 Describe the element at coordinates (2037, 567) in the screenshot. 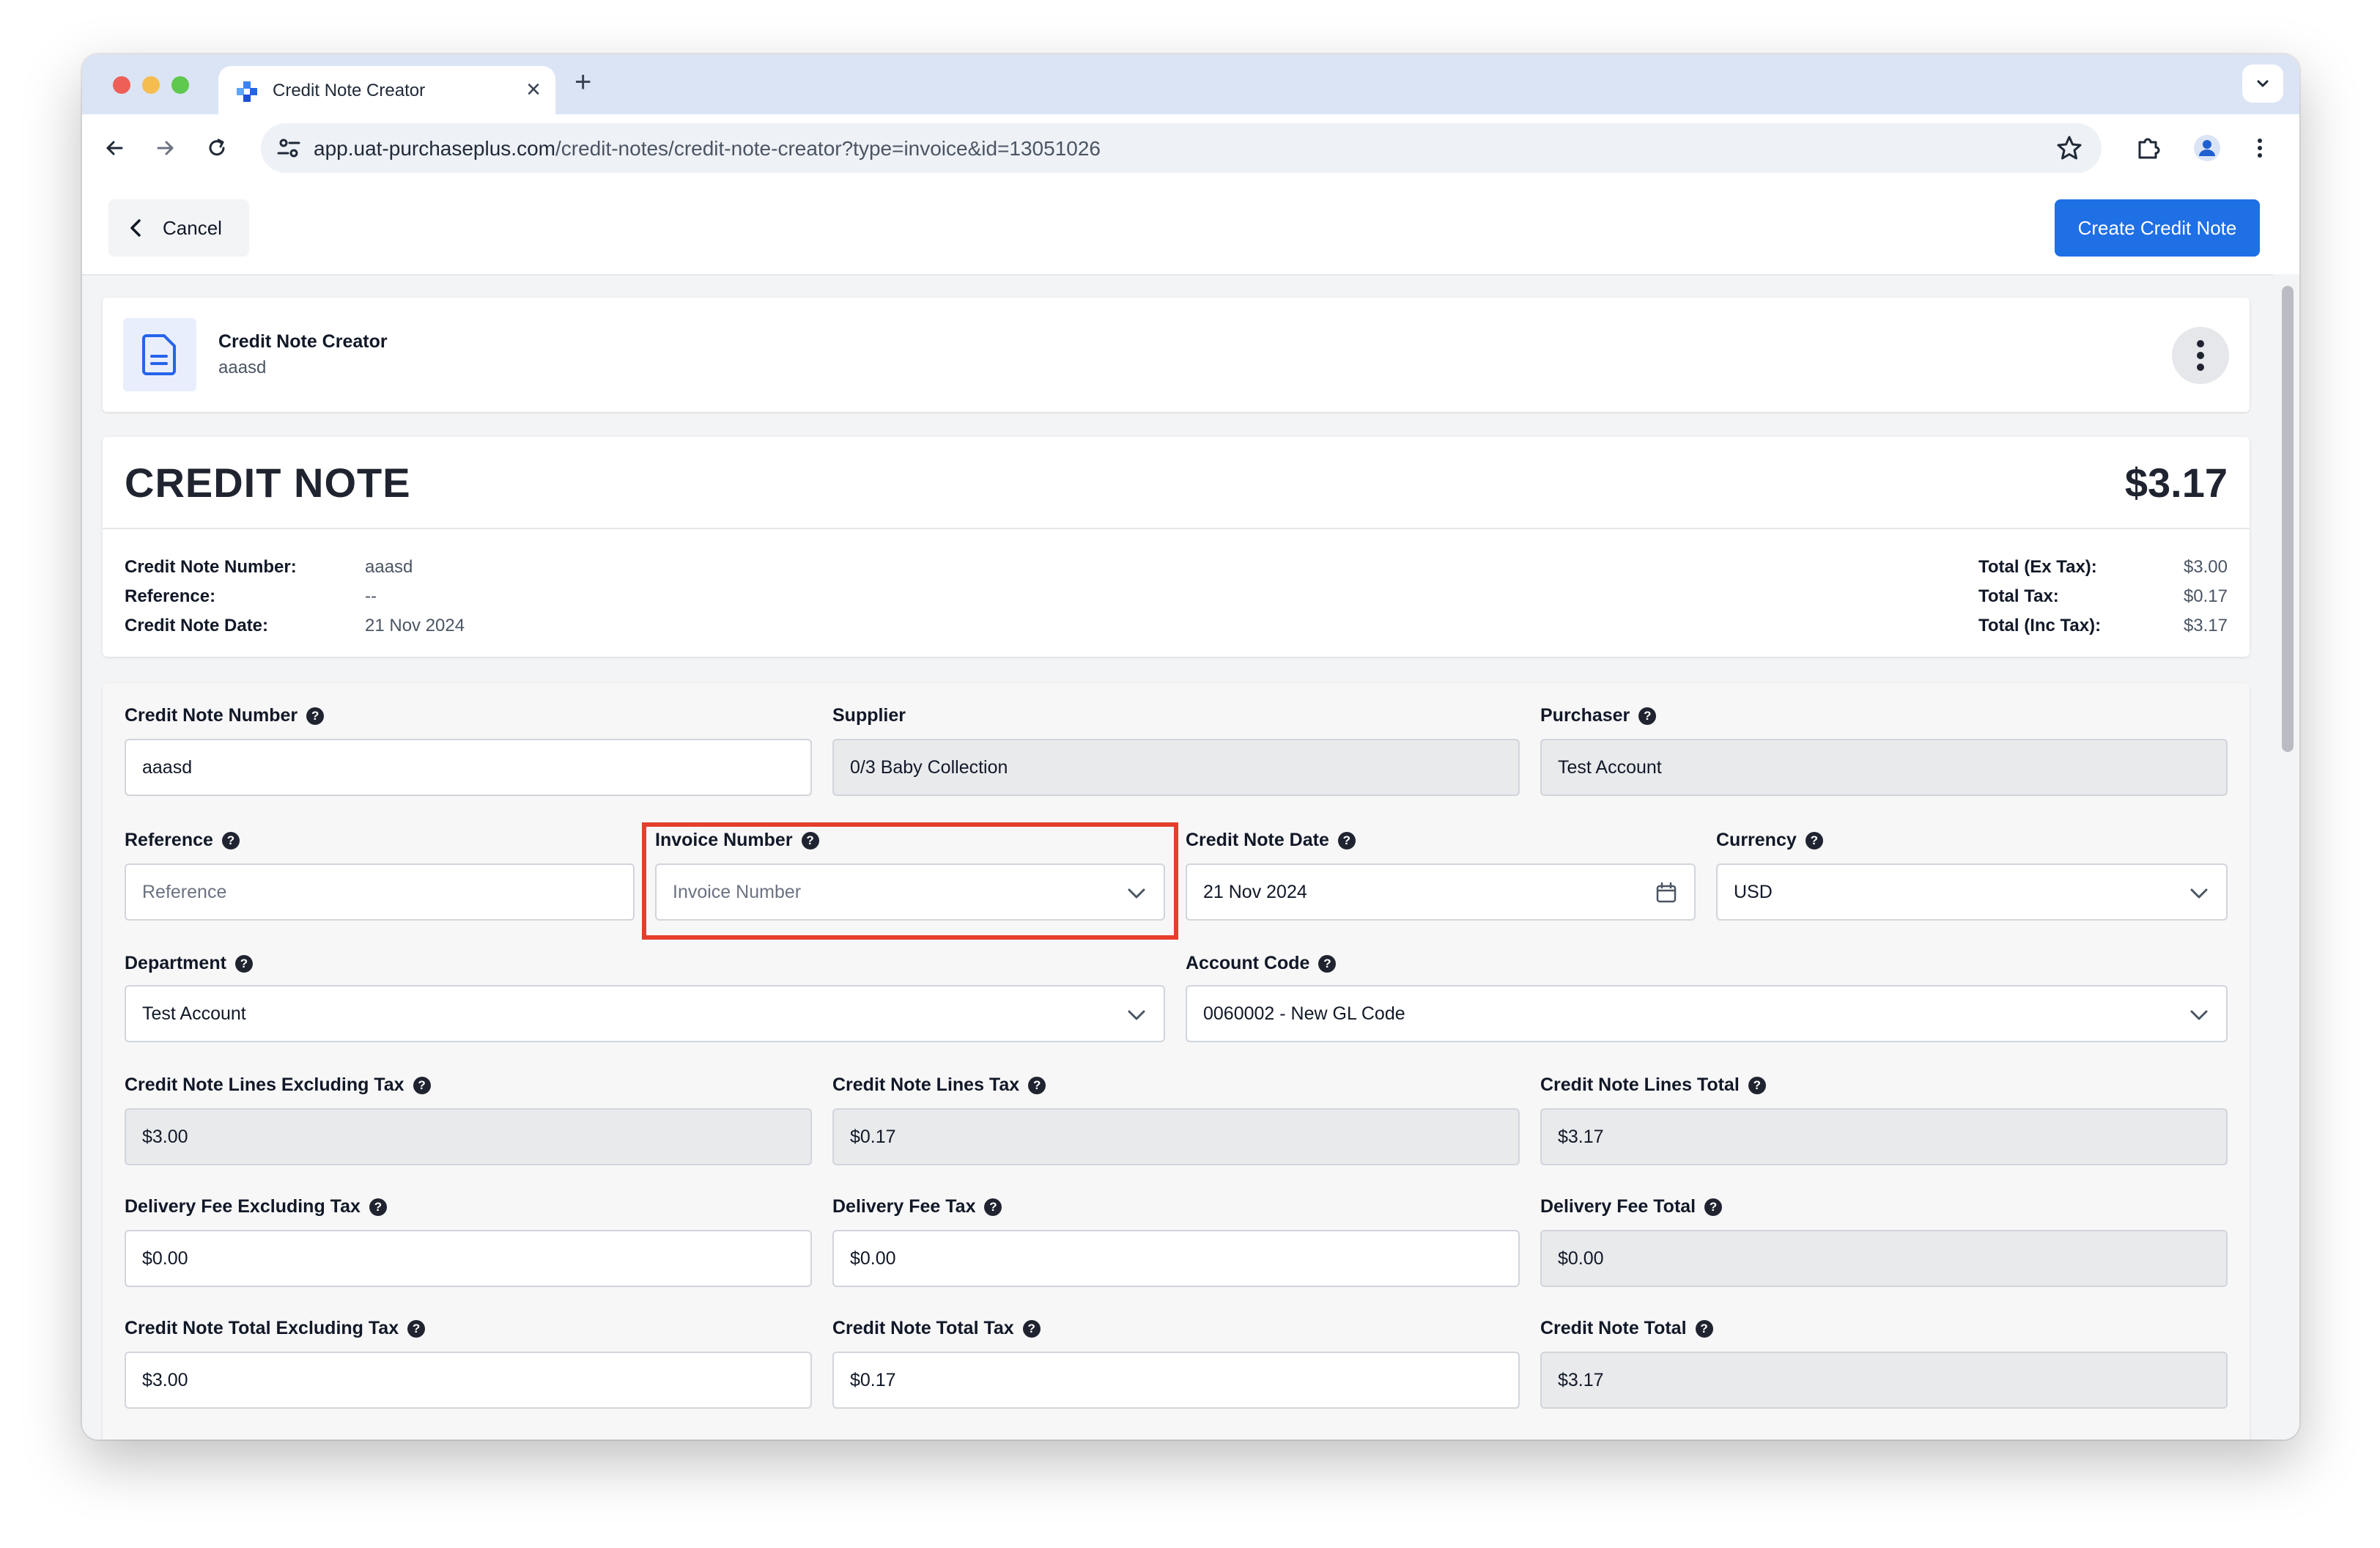

I see `summary-total-ex-tax-label: Total (Ex Tax):` at that location.